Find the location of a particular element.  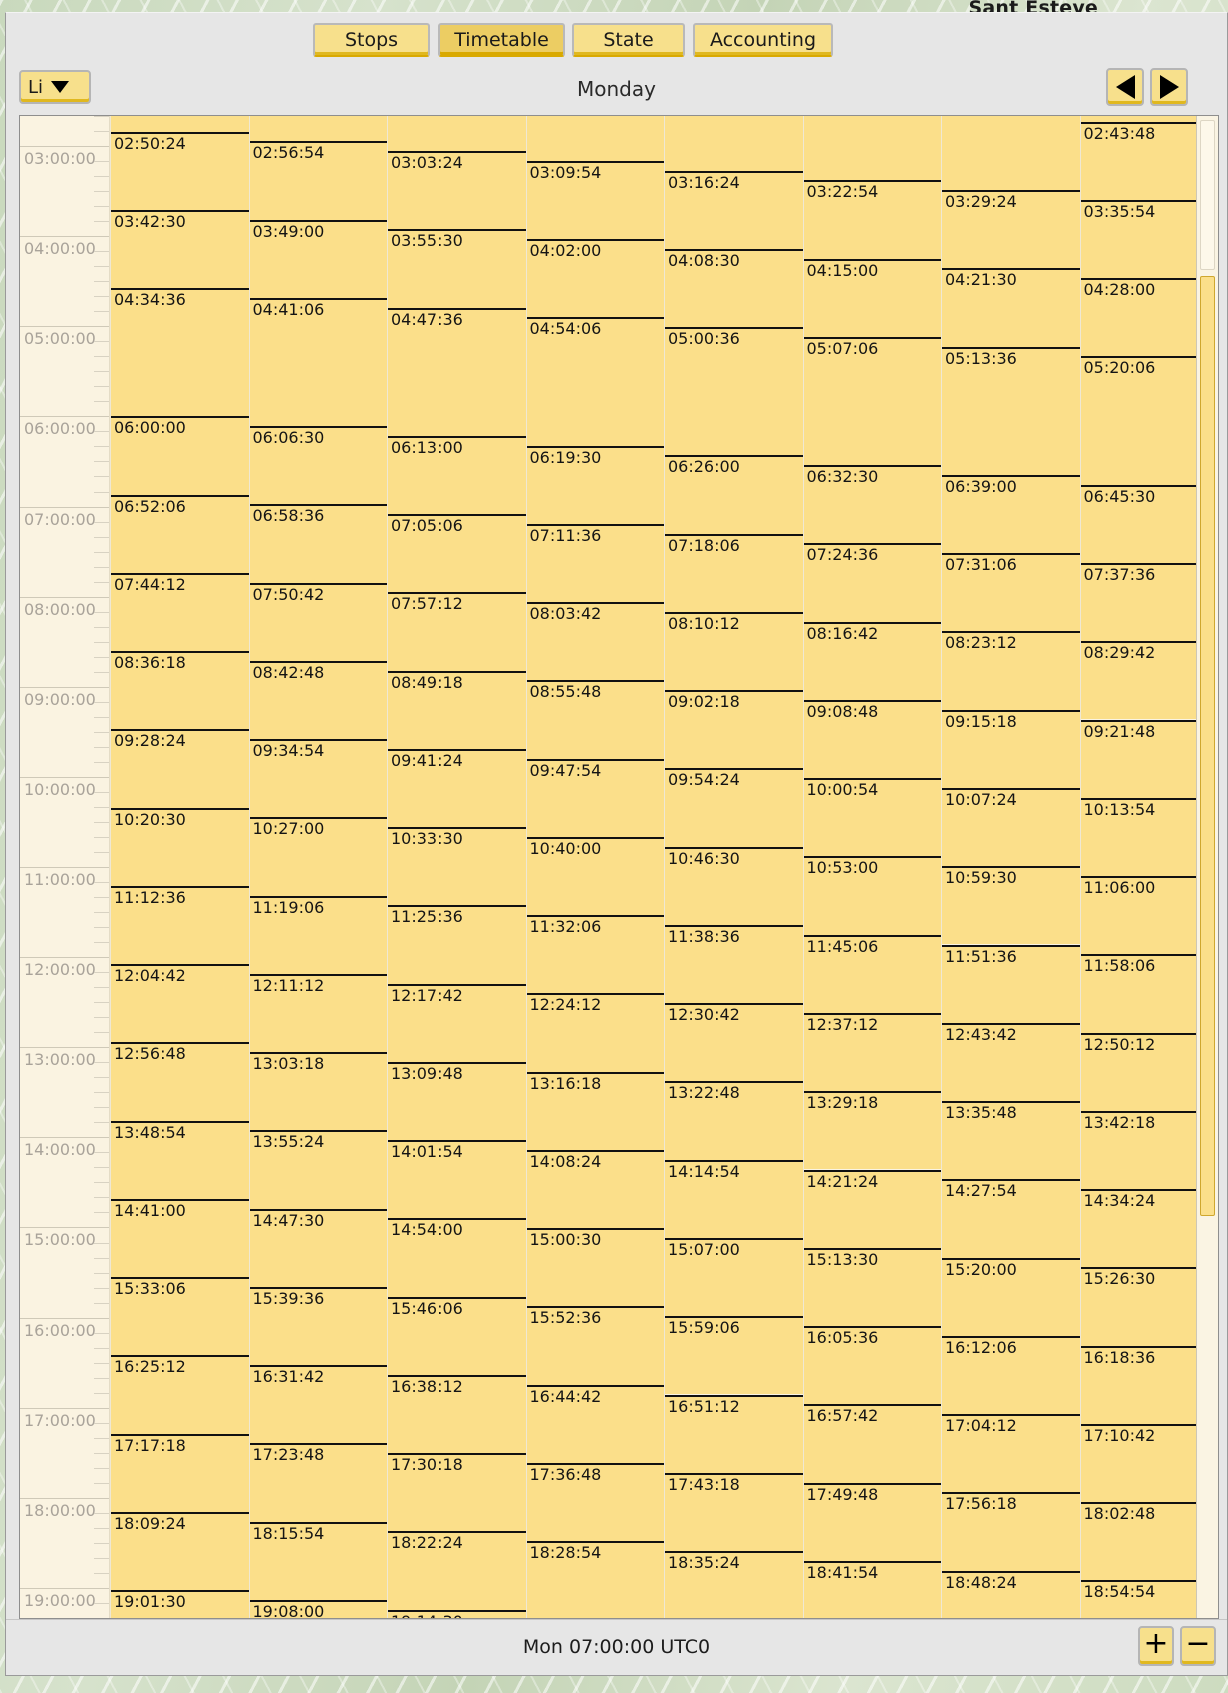

departure-time-label: 10:27:00 is located at coordinates (288, 829).